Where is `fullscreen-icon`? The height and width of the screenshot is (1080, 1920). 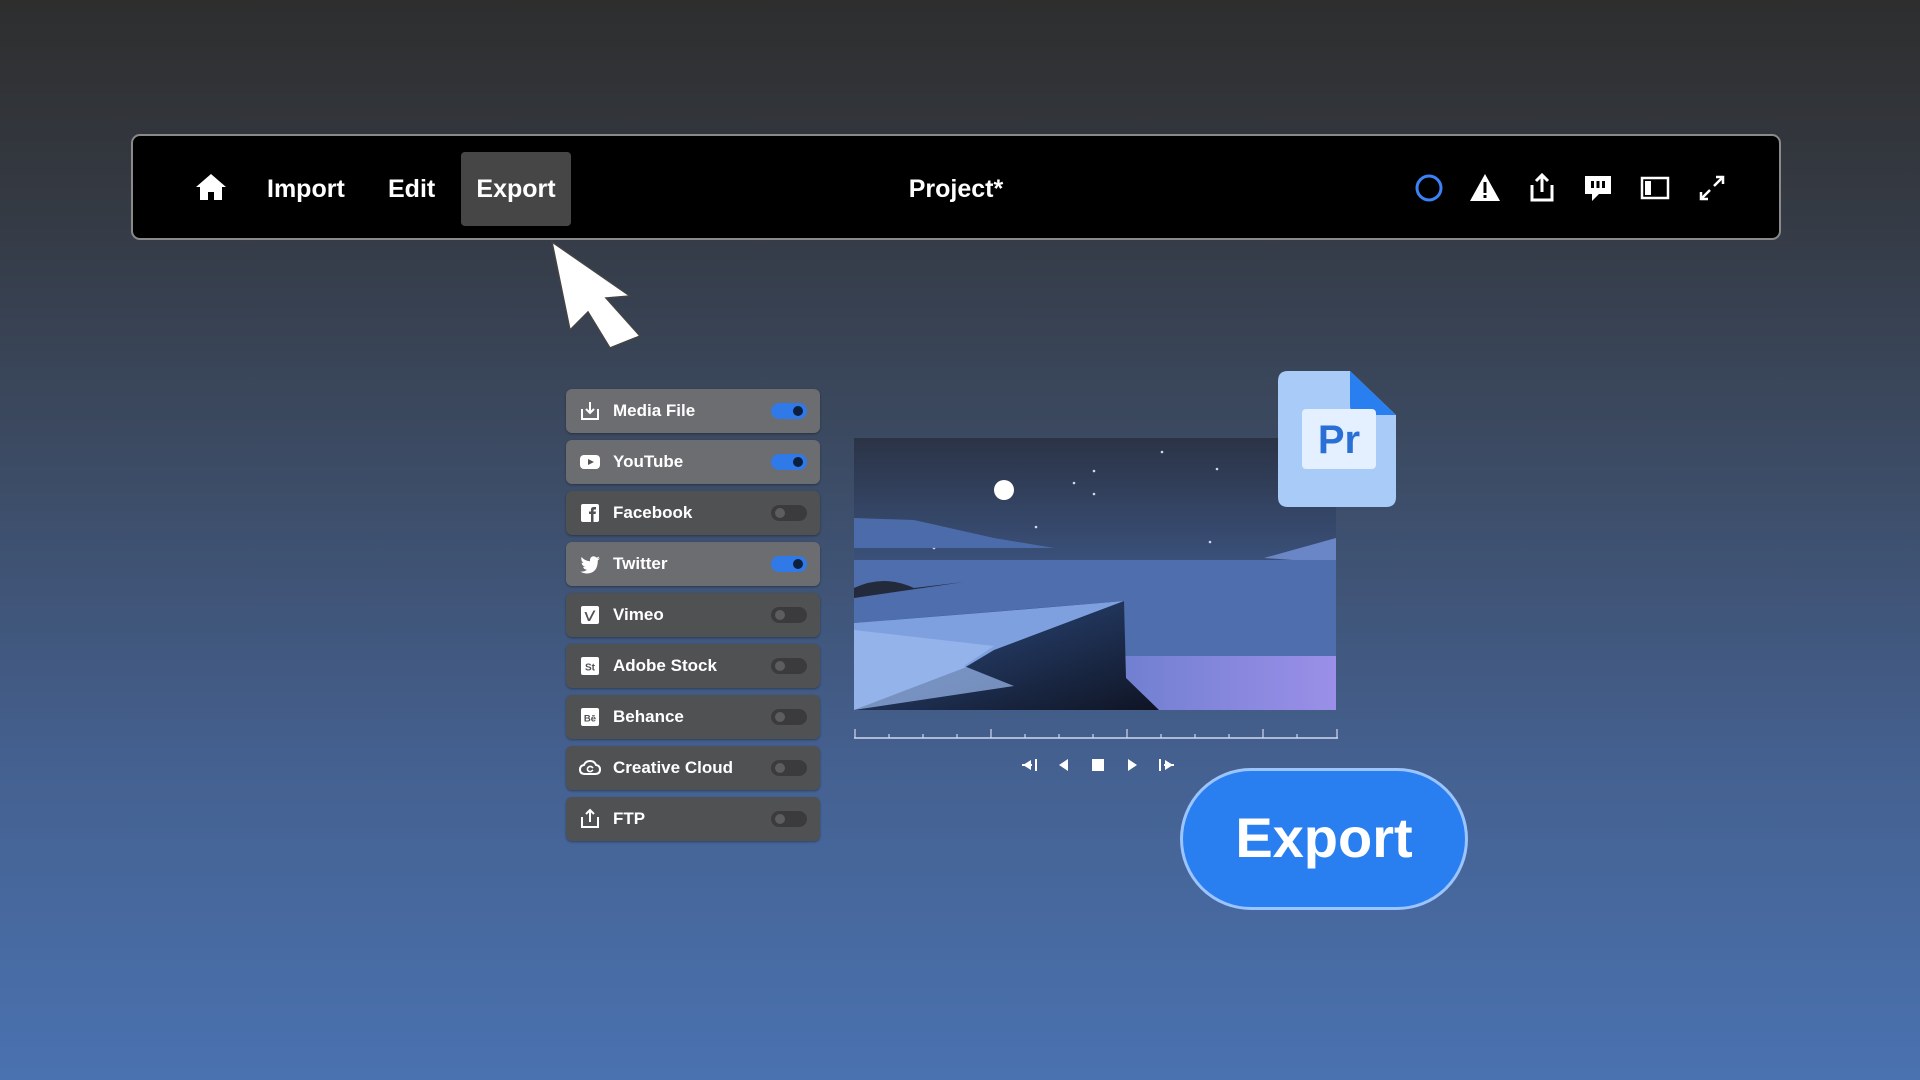
fullscreen-icon is located at coordinates (1712, 188).